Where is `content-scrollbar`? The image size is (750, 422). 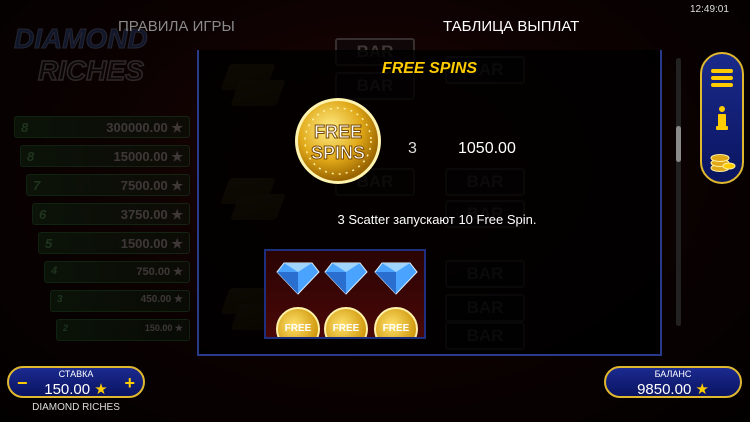
content-scrollbar is located at coordinates (678, 192).